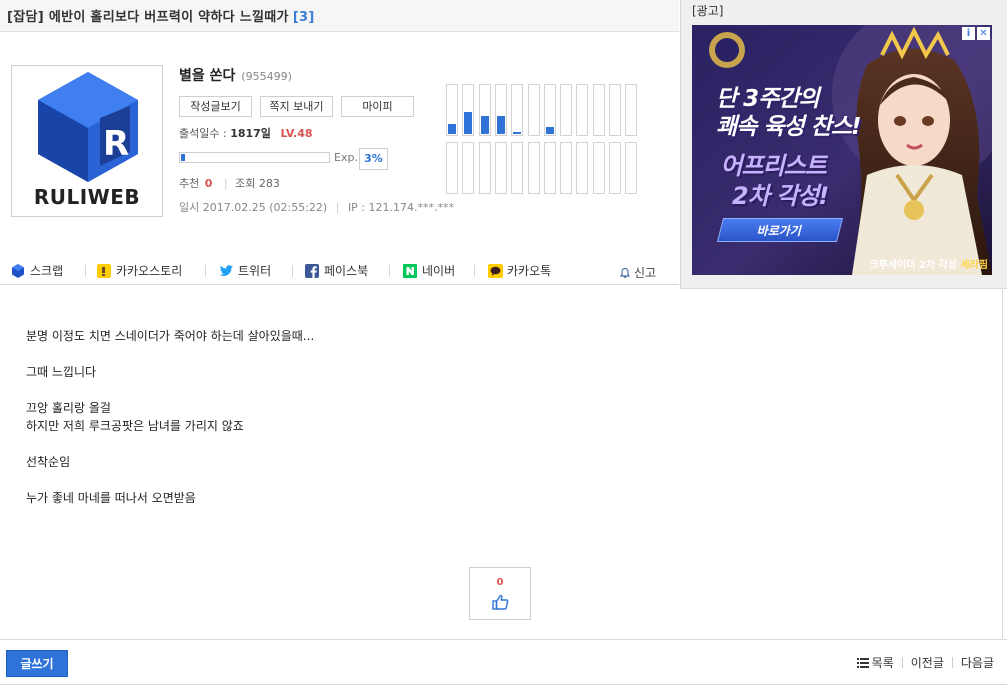 The image size is (1007, 697). Describe the element at coordinates (245, 270) in the screenshot. I see `share-twitter: 트위터` at that location.